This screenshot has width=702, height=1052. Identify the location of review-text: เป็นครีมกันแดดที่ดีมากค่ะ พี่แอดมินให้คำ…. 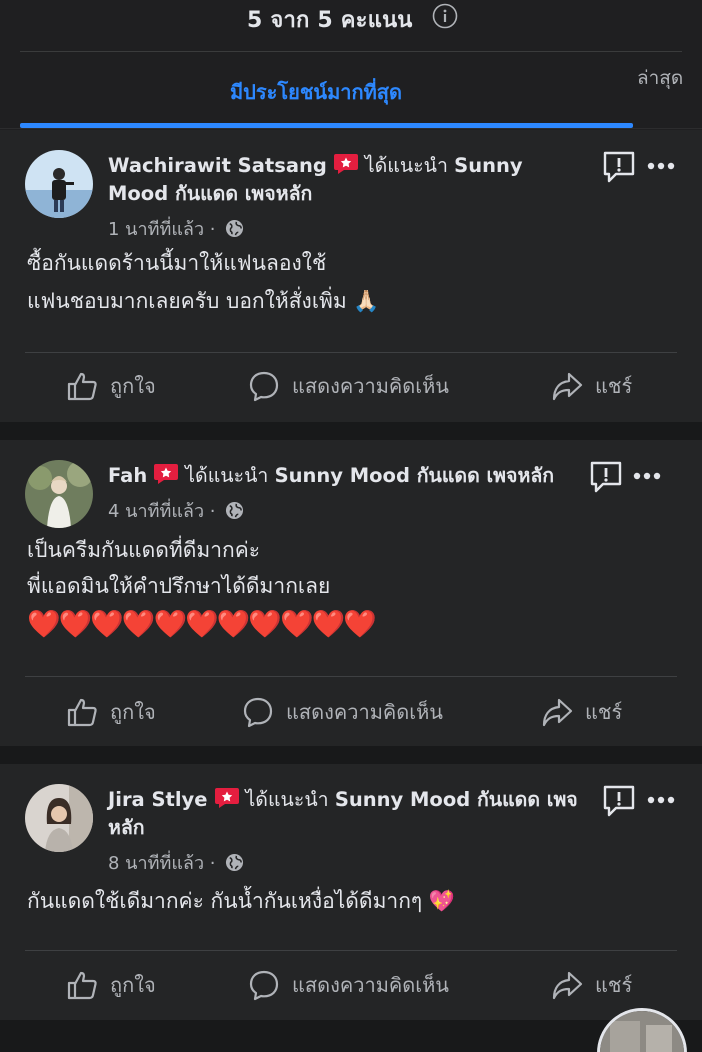
(179, 568).